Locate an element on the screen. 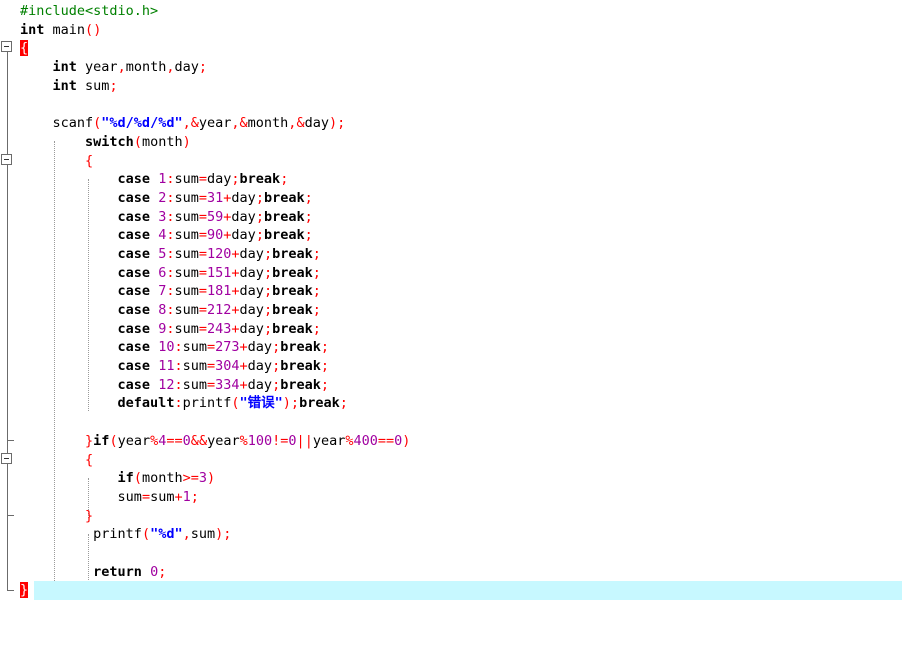 This screenshot has width=902, height=650. code-line: int year,month,day; is located at coordinates (461, 67).